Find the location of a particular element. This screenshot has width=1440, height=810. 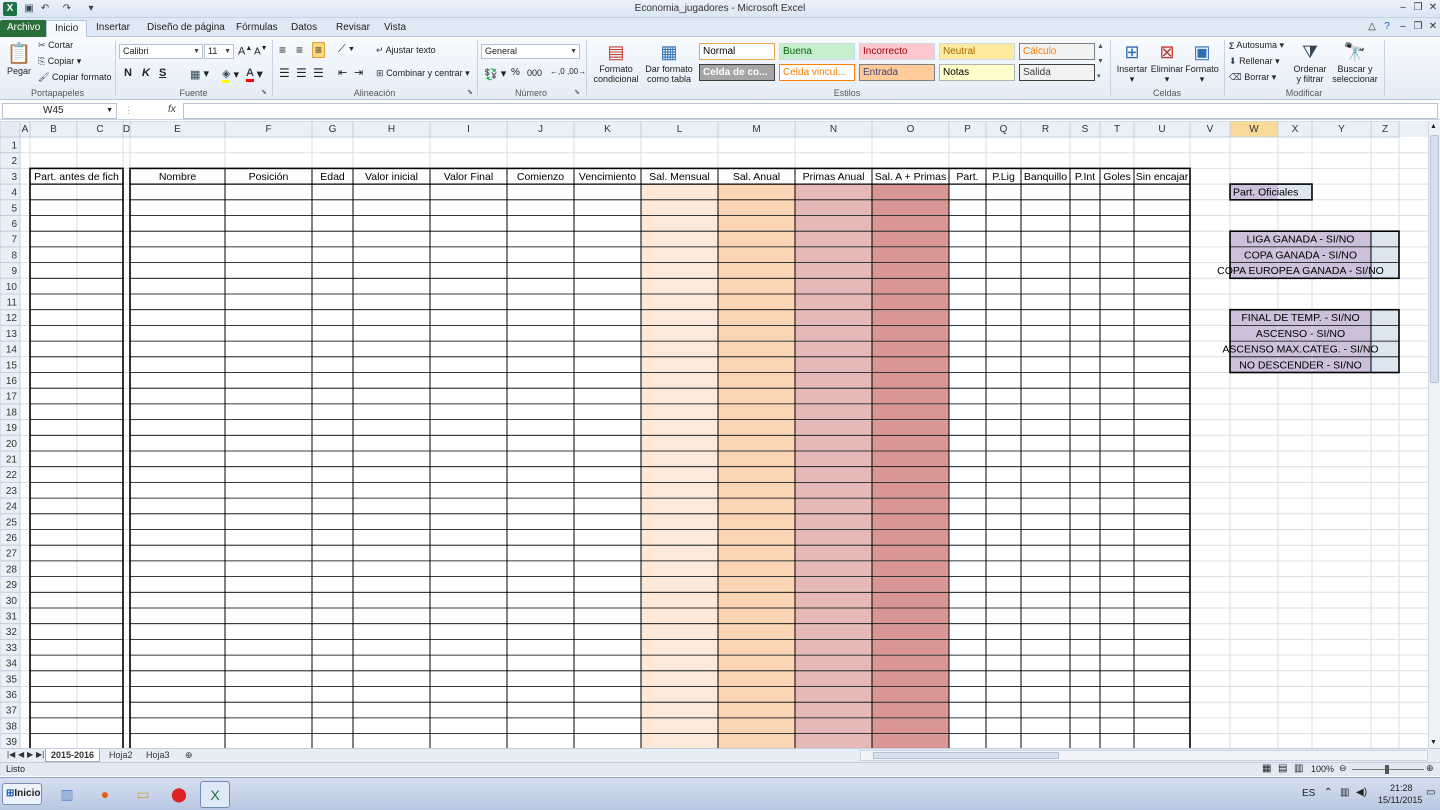

folder-taskbar-icon: ▭ is located at coordinates (143, 794).